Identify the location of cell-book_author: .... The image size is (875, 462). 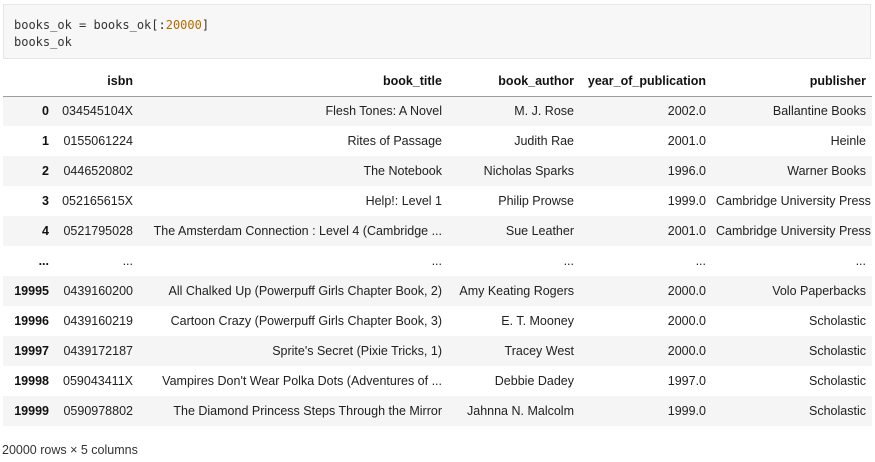
(568, 261).